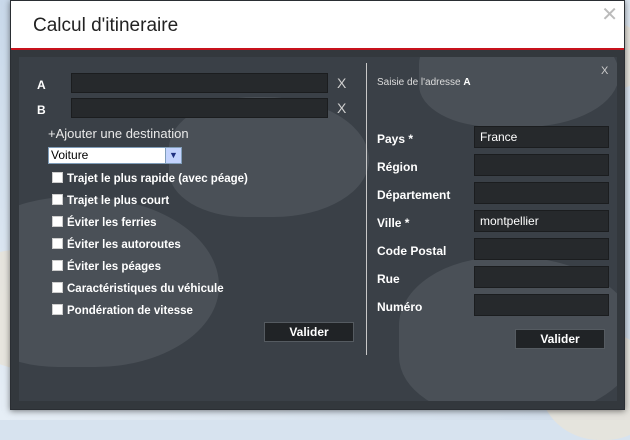 This screenshot has height=440, width=630. Describe the element at coordinates (199, 83) in the screenshot. I see `waypoint-a-input` at that location.